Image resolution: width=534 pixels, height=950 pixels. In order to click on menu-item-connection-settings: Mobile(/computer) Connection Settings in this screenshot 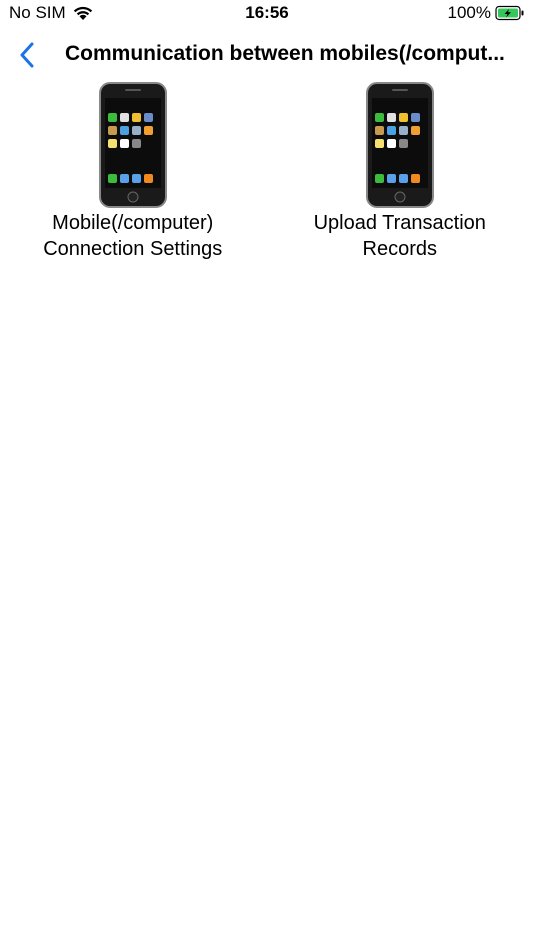, I will do `click(133, 172)`.